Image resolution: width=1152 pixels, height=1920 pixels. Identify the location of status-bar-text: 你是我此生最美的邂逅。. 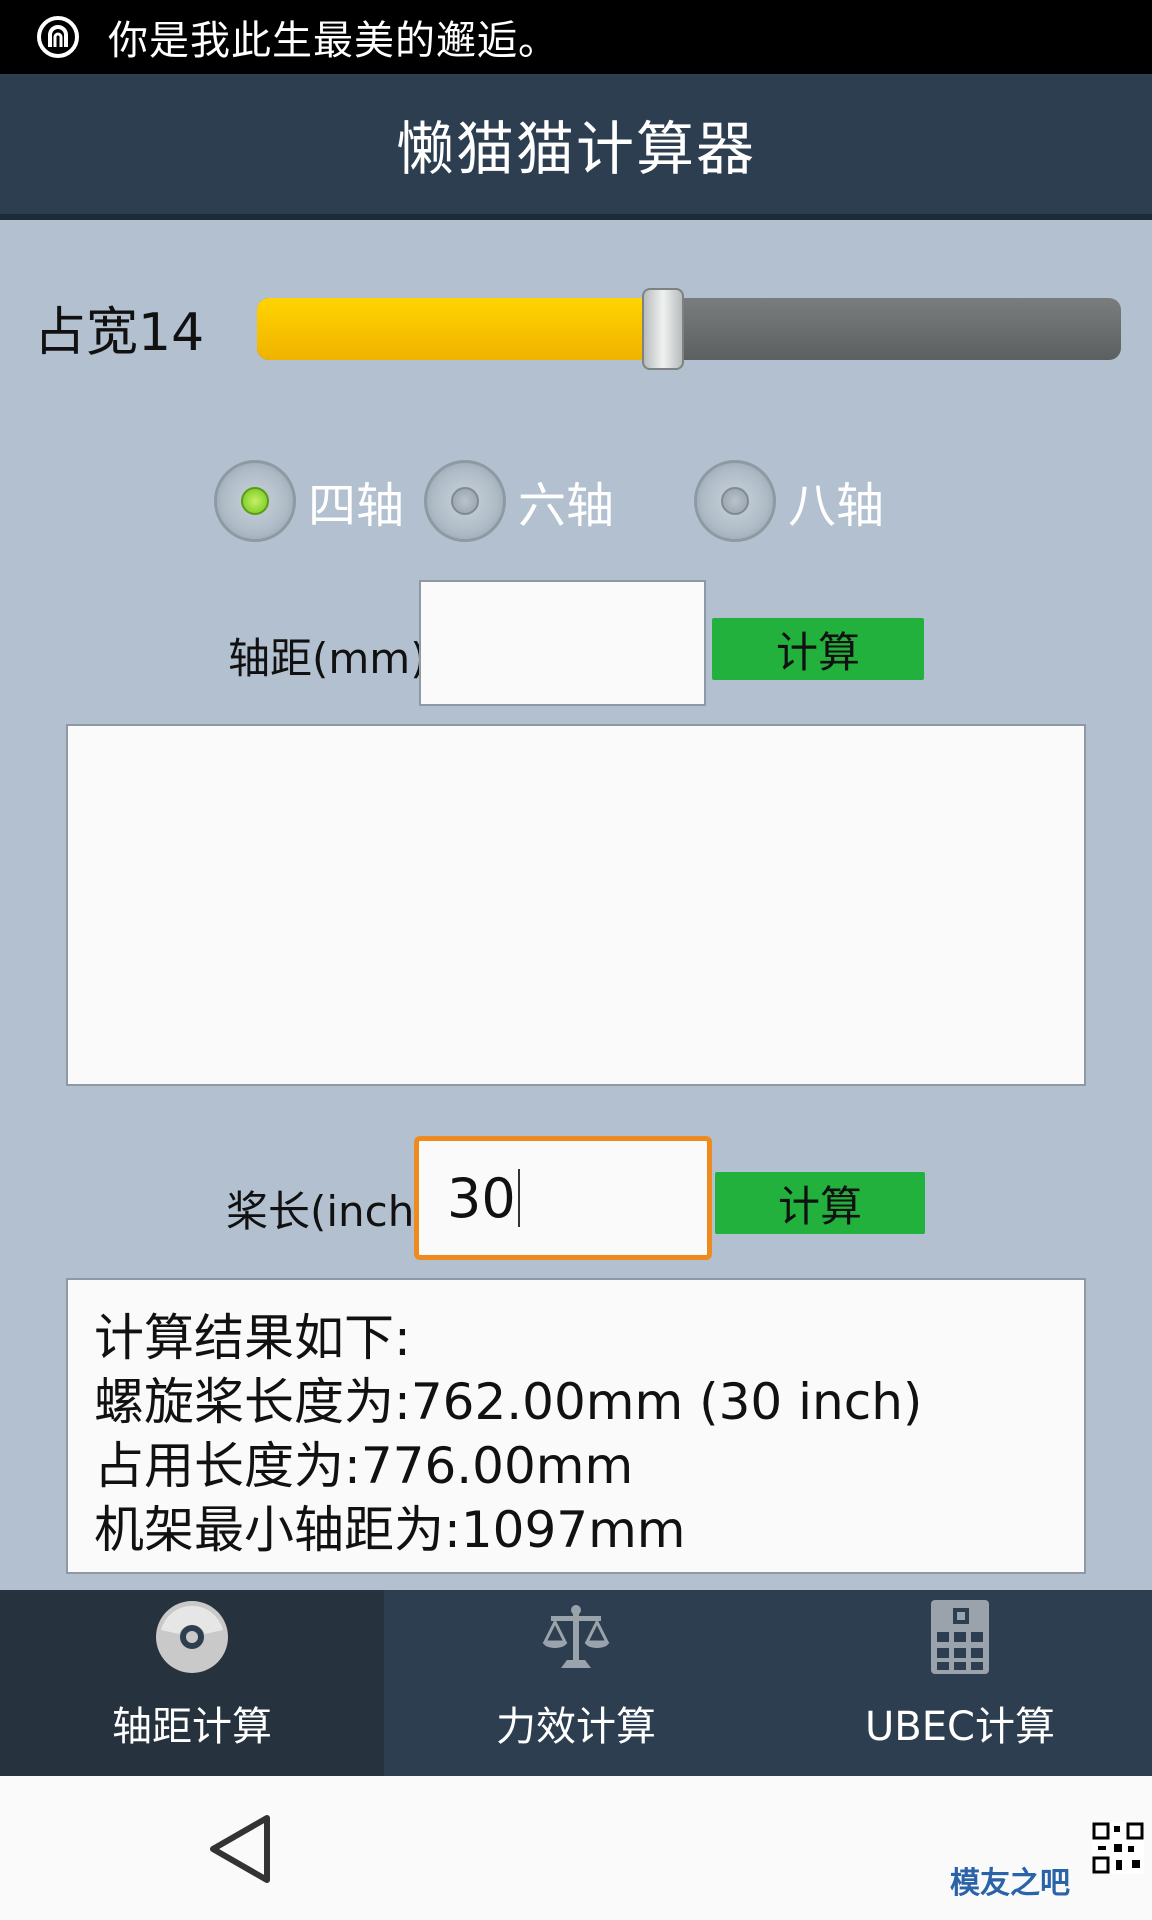
(333, 41).